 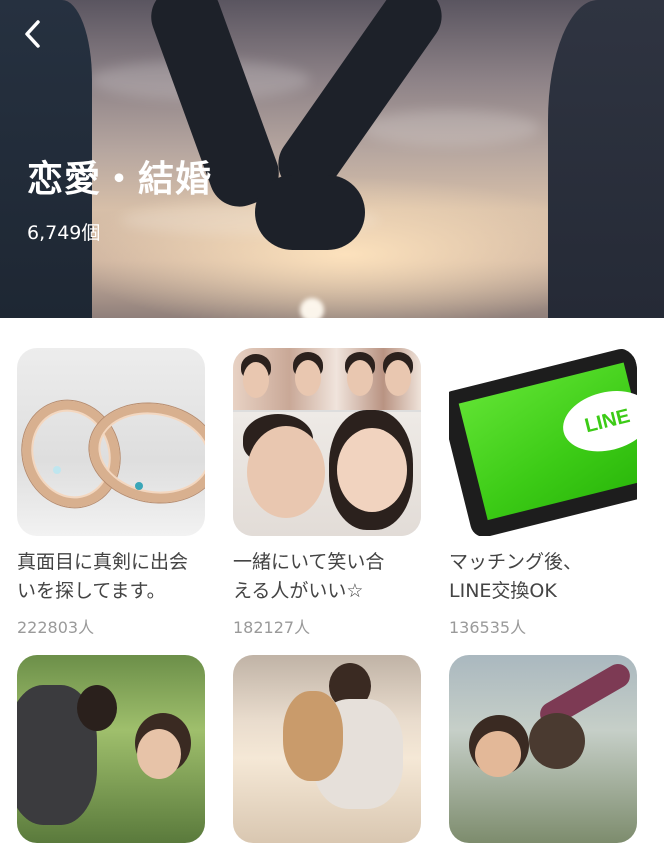 I want to click on community-title: 真面目に真剣に出会 いを探してます。, so click(x=111, y=577).